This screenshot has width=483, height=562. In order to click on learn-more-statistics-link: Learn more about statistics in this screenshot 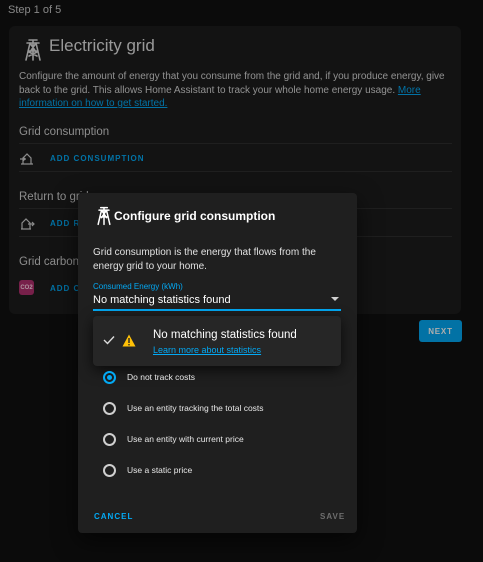, I will do `click(207, 350)`.